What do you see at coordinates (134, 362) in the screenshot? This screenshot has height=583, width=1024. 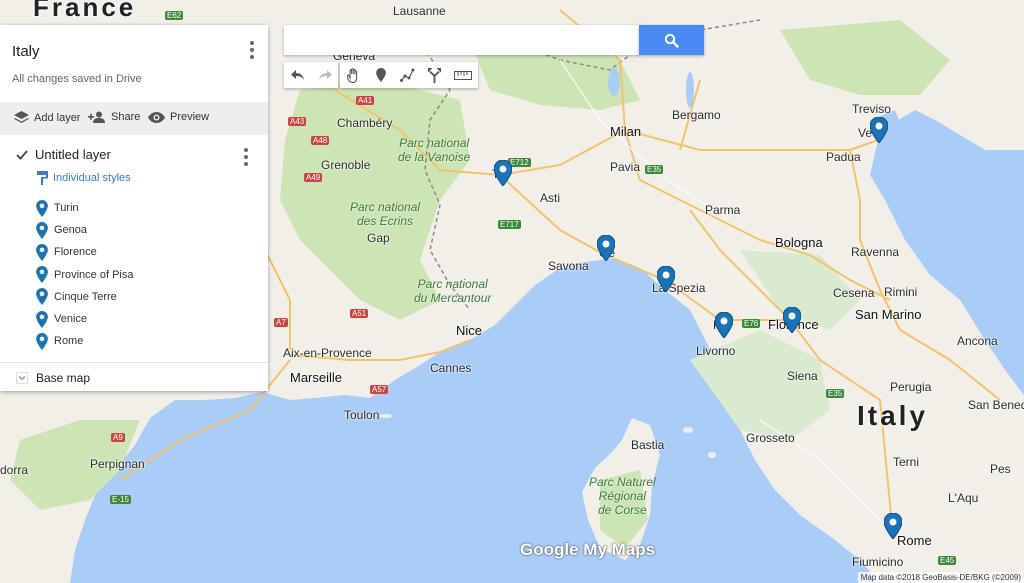 I see `panel-divider` at bounding box center [134, 362].